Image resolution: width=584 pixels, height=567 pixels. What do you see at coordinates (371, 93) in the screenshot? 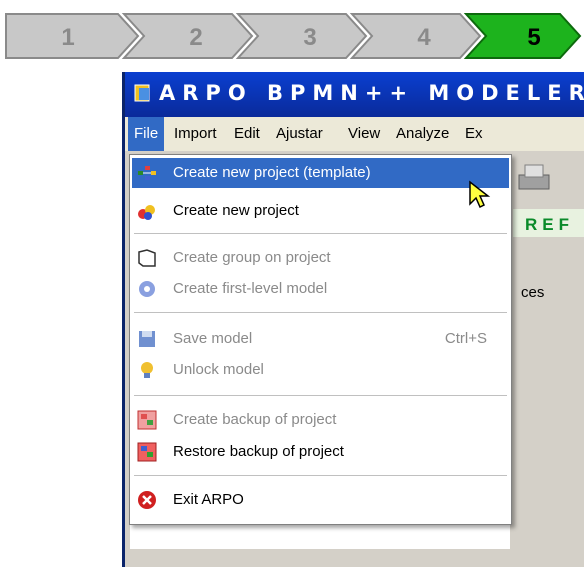
I see `app-title: ARPO BPMN++ MODELER` at bounding box center [371, 93].